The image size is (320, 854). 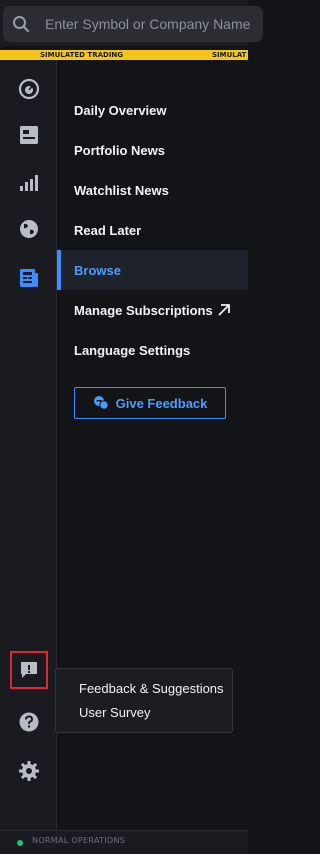 I want to click on menu-portfolio-news: Portfolio News, so click(x=152, y=150).